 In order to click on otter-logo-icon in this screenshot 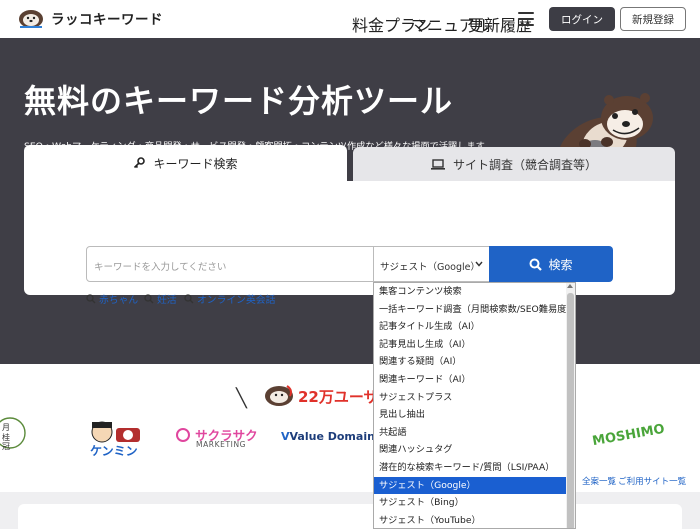, I will do `click(31, 19)`.